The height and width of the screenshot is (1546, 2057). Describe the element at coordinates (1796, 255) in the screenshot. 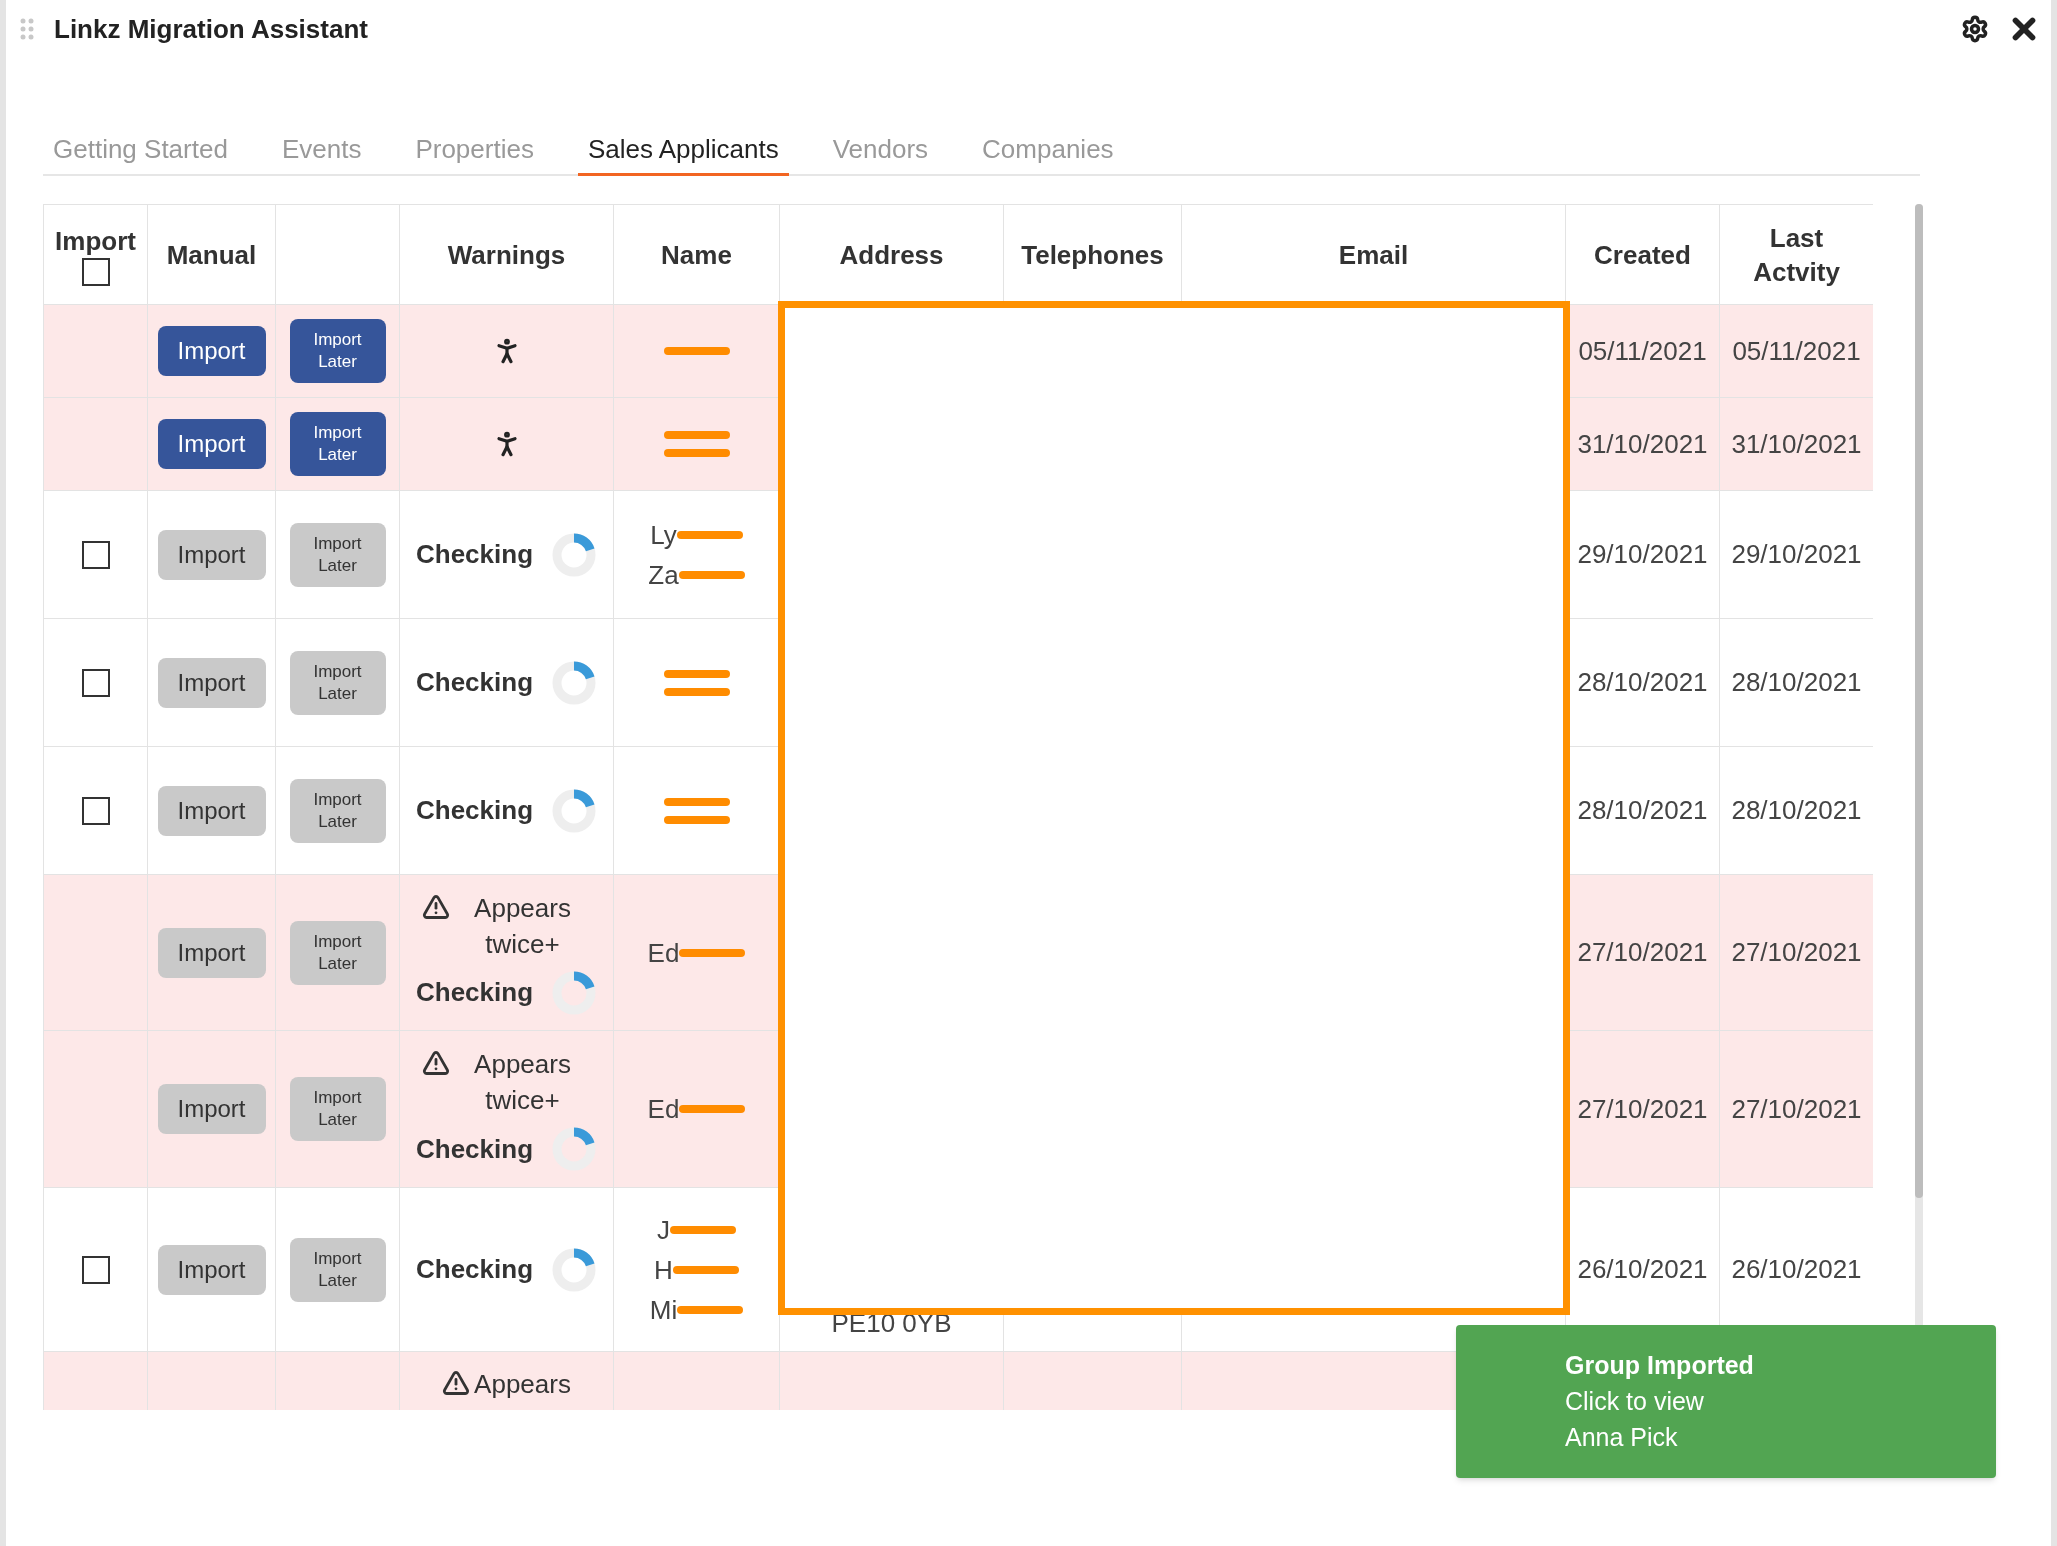

I see `column-header: Last Actvity` at that location.